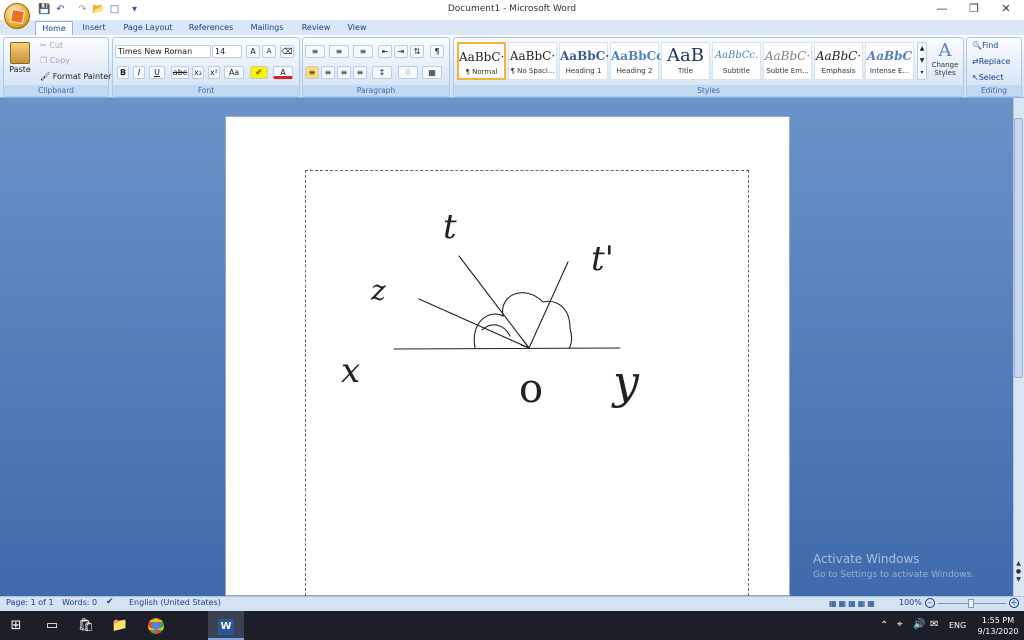 Image resolution: width=1024 pixels, height=640 pixels. Describe the element at coordinates (991, 61) in the screenshot. I see `replace-button: ⇄Replace` at that location.